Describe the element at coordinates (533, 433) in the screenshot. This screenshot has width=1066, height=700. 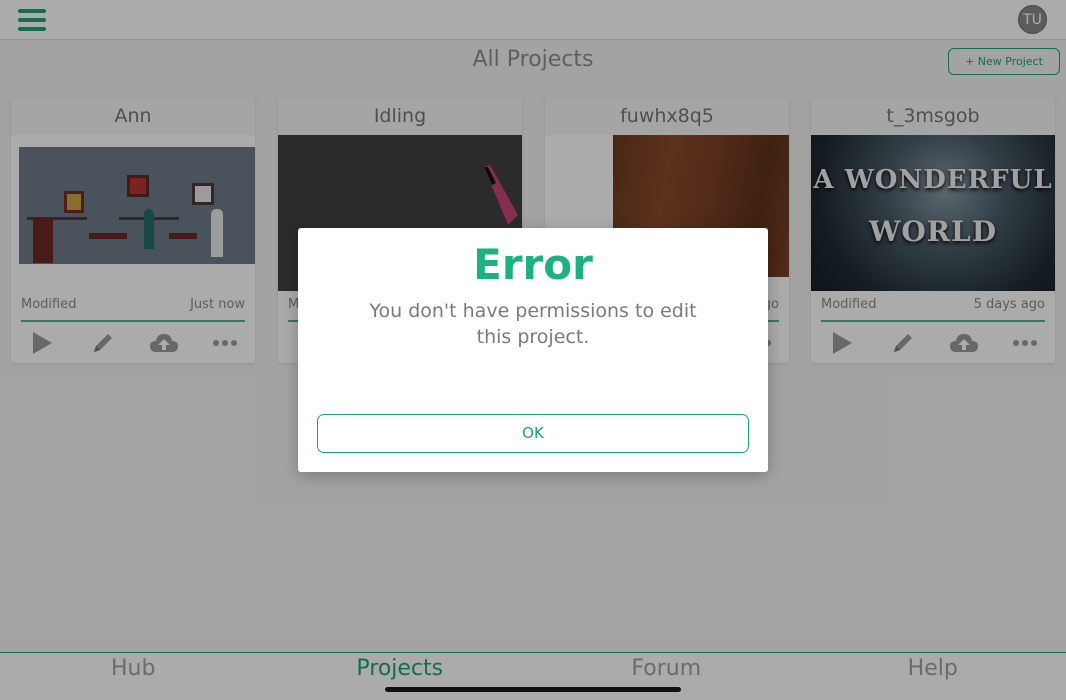
I see `ok-button: OK` at that location.